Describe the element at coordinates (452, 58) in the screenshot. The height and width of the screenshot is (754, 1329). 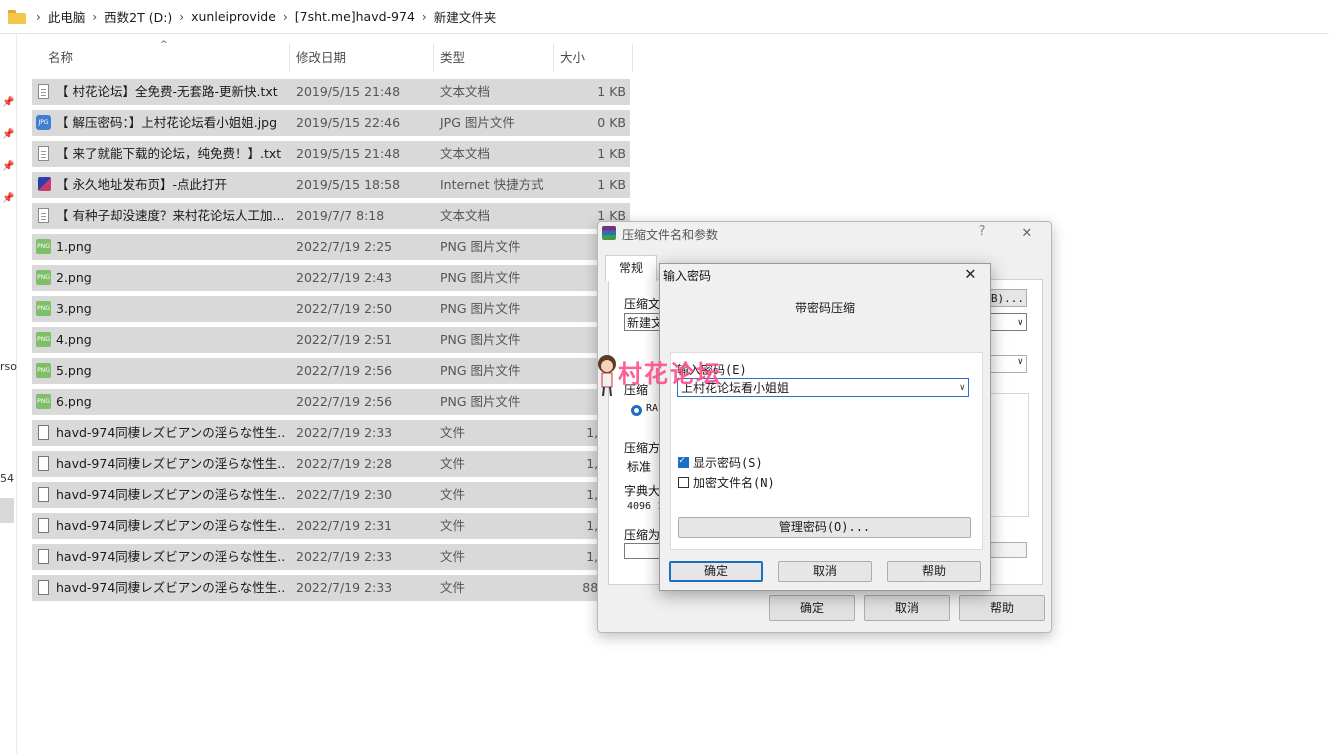
I see `column-header-type: 类型` at that location.